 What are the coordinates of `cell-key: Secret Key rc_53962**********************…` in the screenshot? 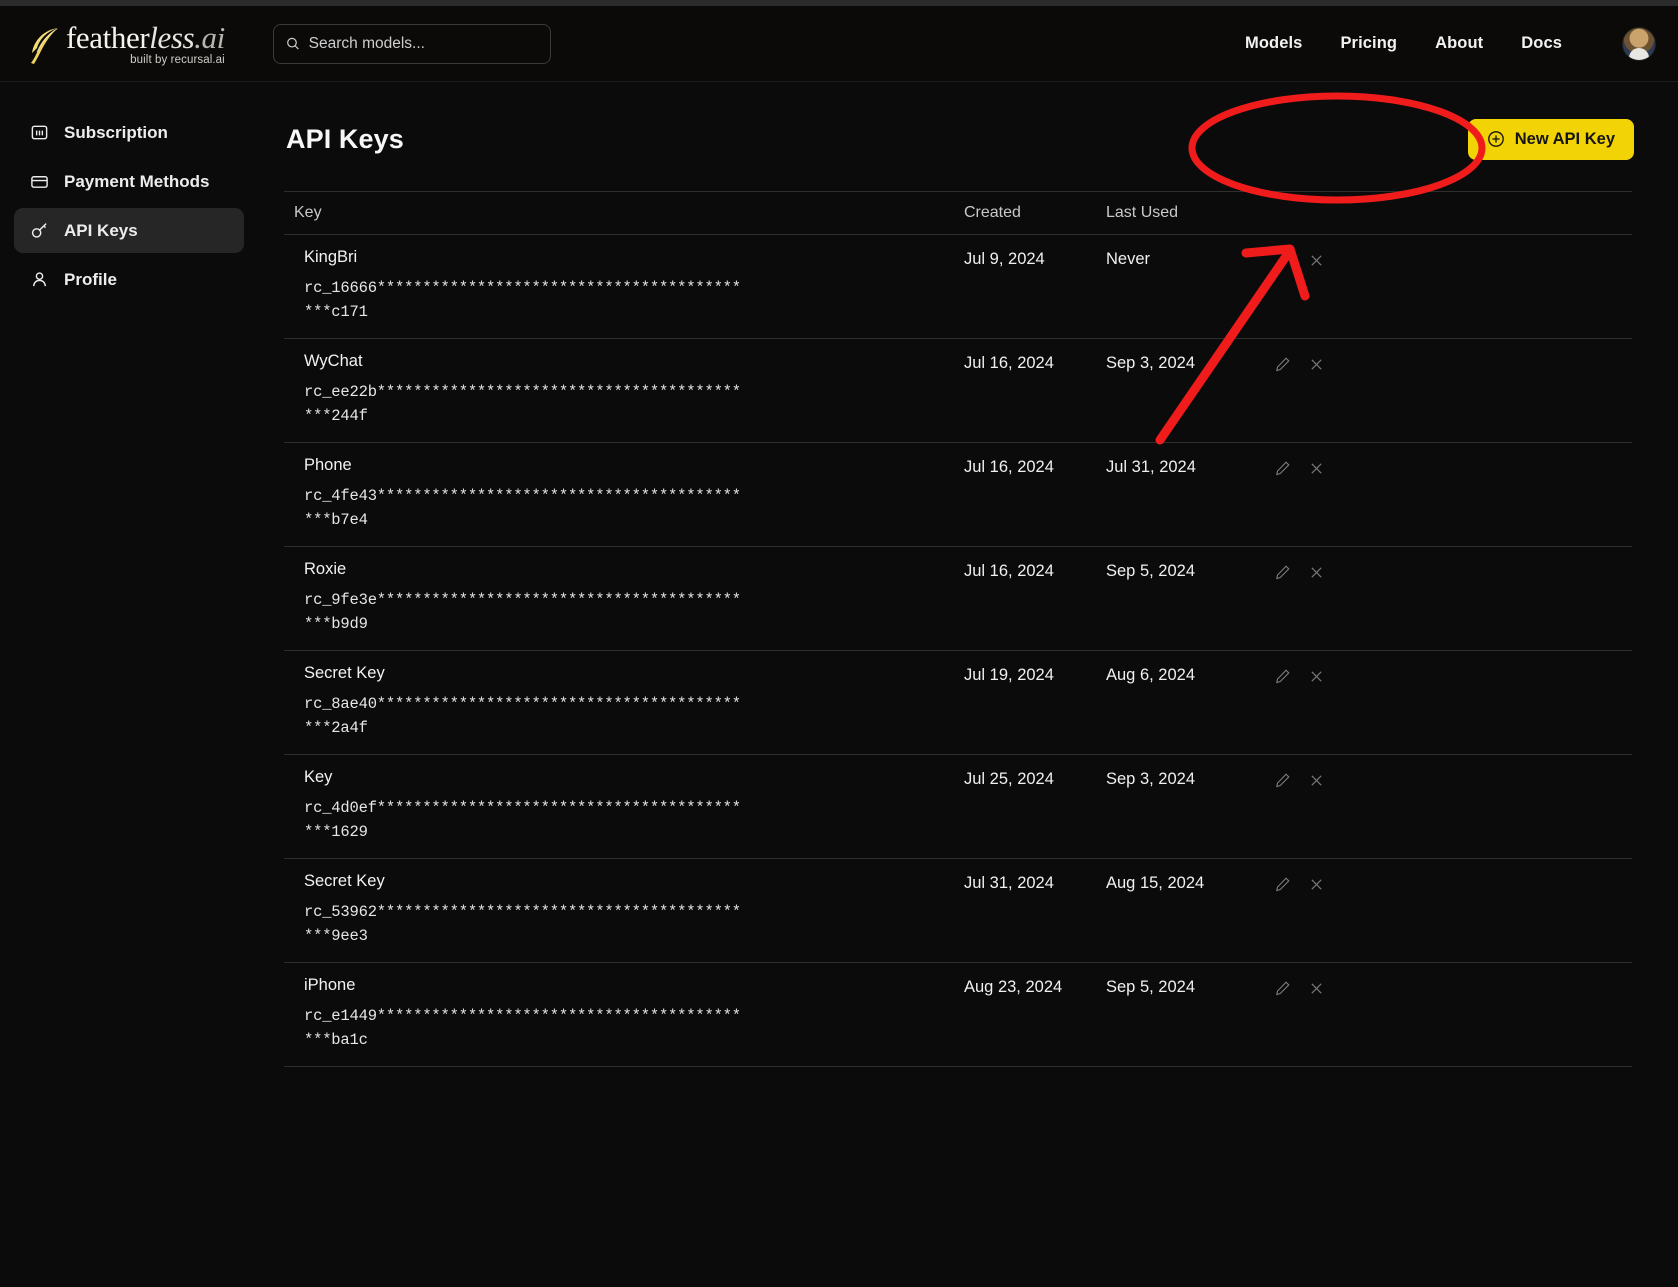 It's located at (624, 910).